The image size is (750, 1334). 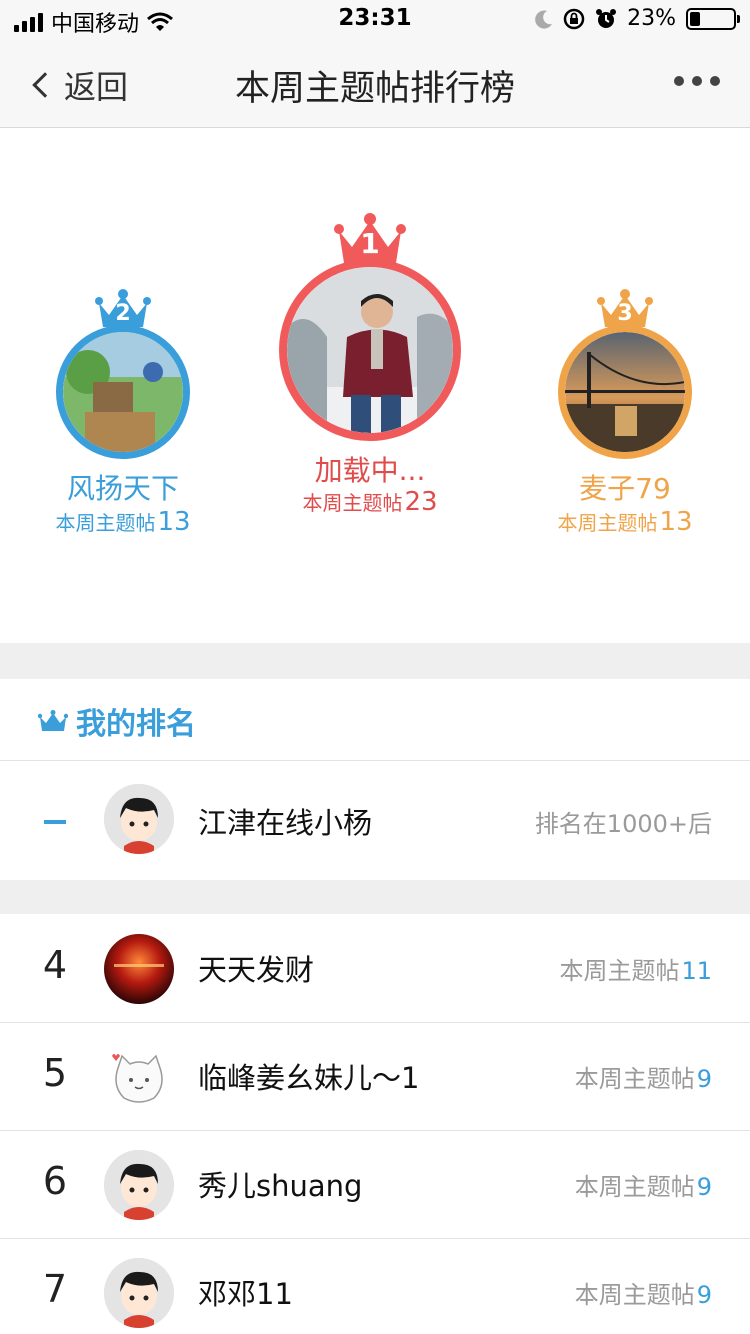 What do you see at coordinates (375, 20) in the screenshot?
I see `status-bar: 中国移动 23:31 23%` at bounding box center [375, 20].